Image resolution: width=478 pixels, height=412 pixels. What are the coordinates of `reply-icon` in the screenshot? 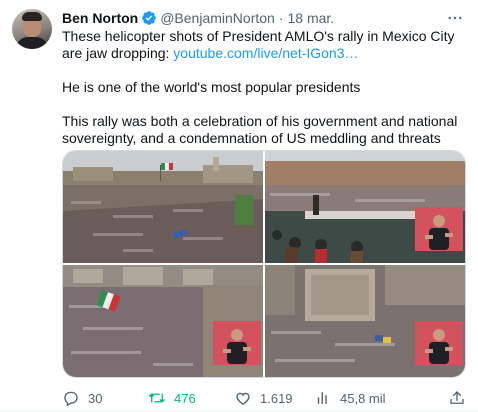 It's located at (71, 398).